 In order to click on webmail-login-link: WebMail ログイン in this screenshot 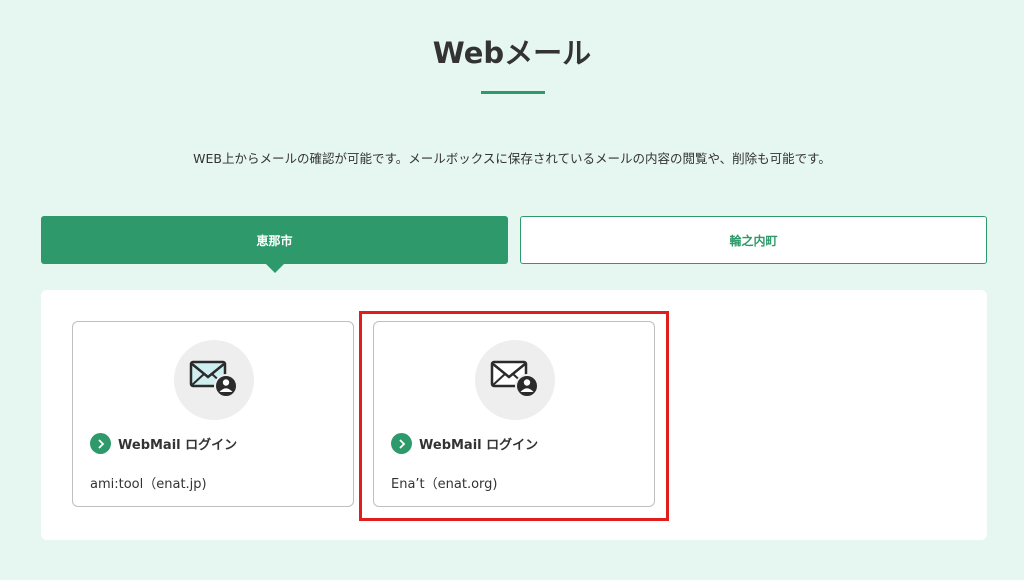, I will do `click(163, 443)`.